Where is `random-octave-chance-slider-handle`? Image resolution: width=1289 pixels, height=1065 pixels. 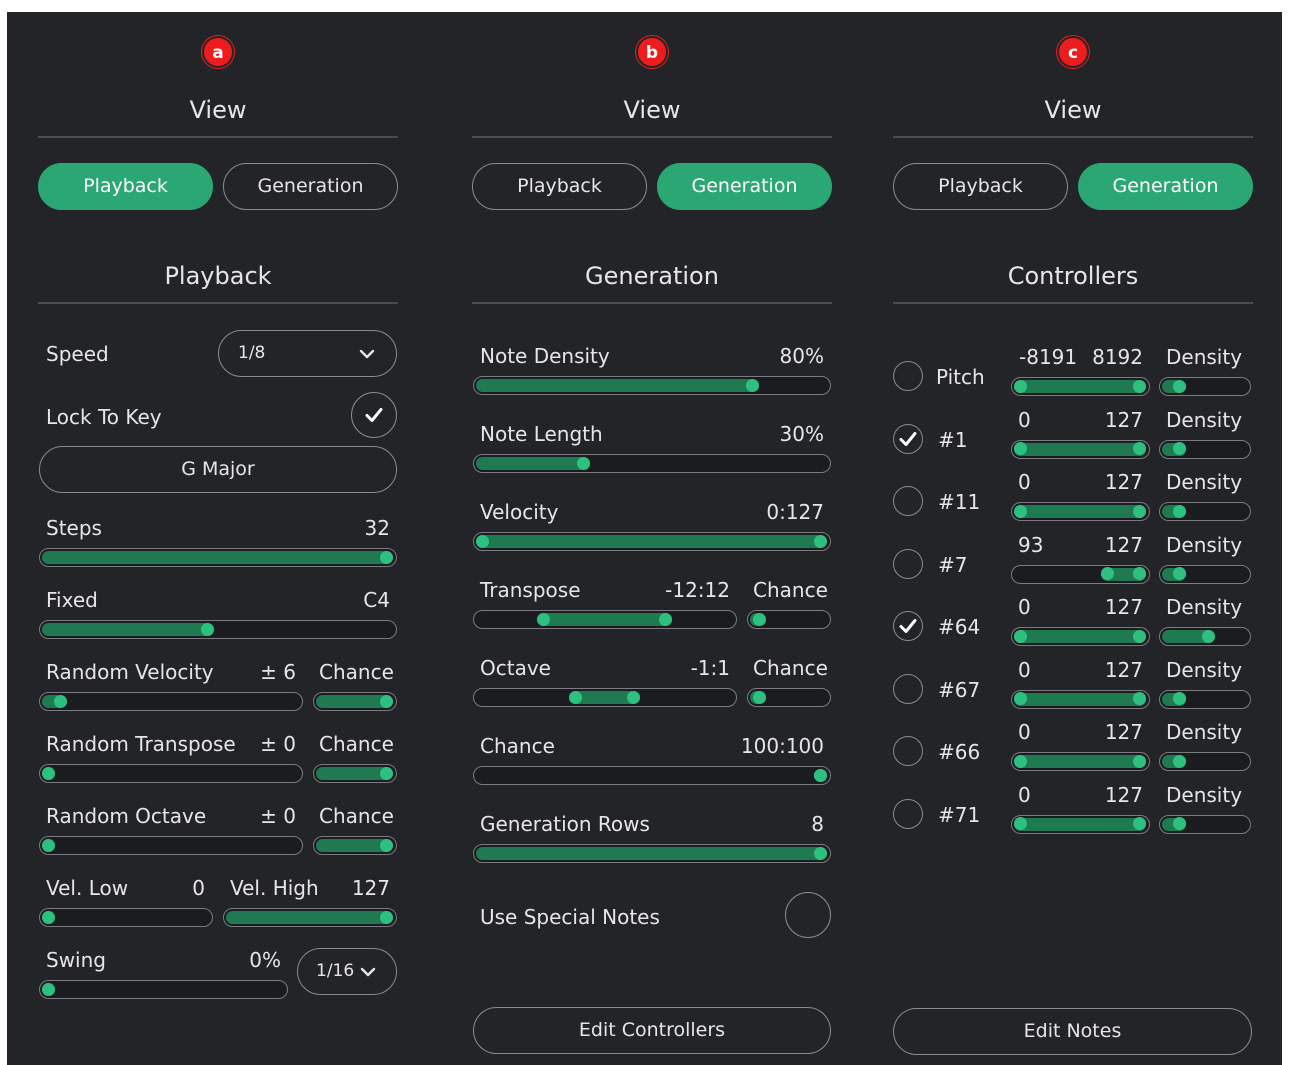 random-octave-chance-slider-handle is located at coordinates (386, 845).